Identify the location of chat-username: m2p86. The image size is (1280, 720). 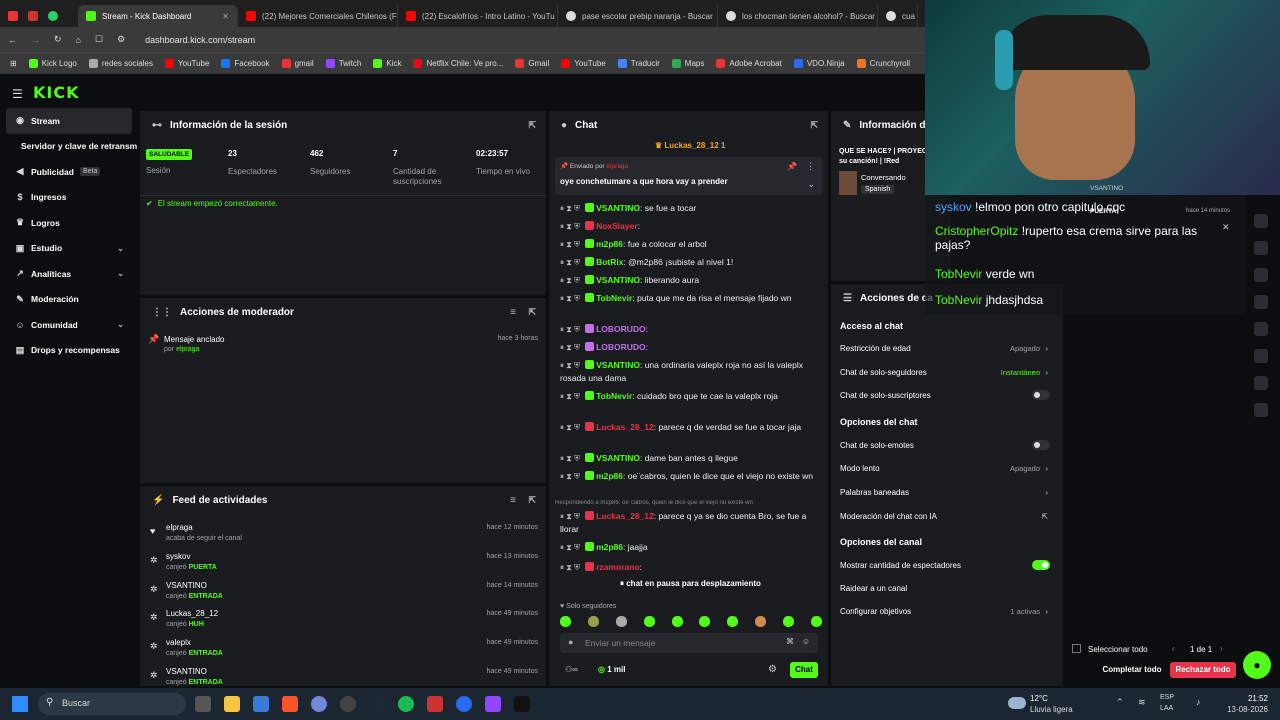
(609, 244).